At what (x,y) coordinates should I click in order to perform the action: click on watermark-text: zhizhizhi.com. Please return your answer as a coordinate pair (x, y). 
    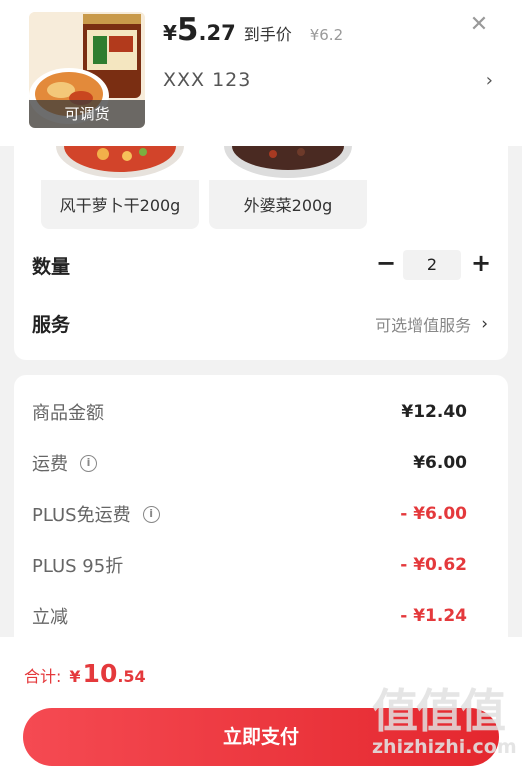
    Looking at the image, I should click on (444, 747).